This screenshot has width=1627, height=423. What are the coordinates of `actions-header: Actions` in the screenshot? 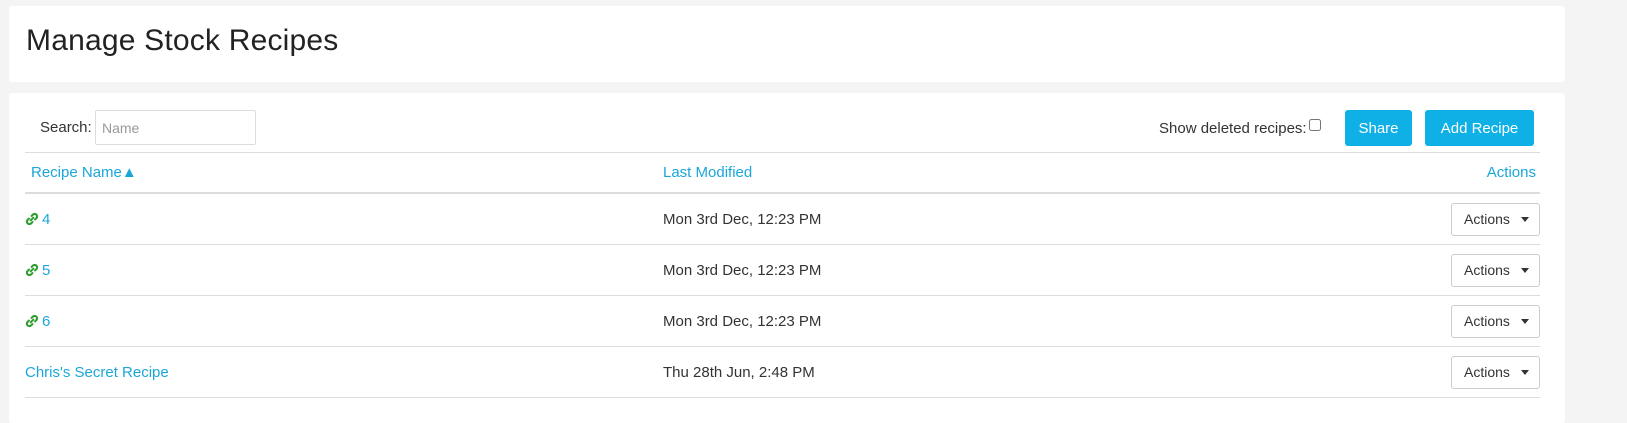 It's located at (1451, 173).